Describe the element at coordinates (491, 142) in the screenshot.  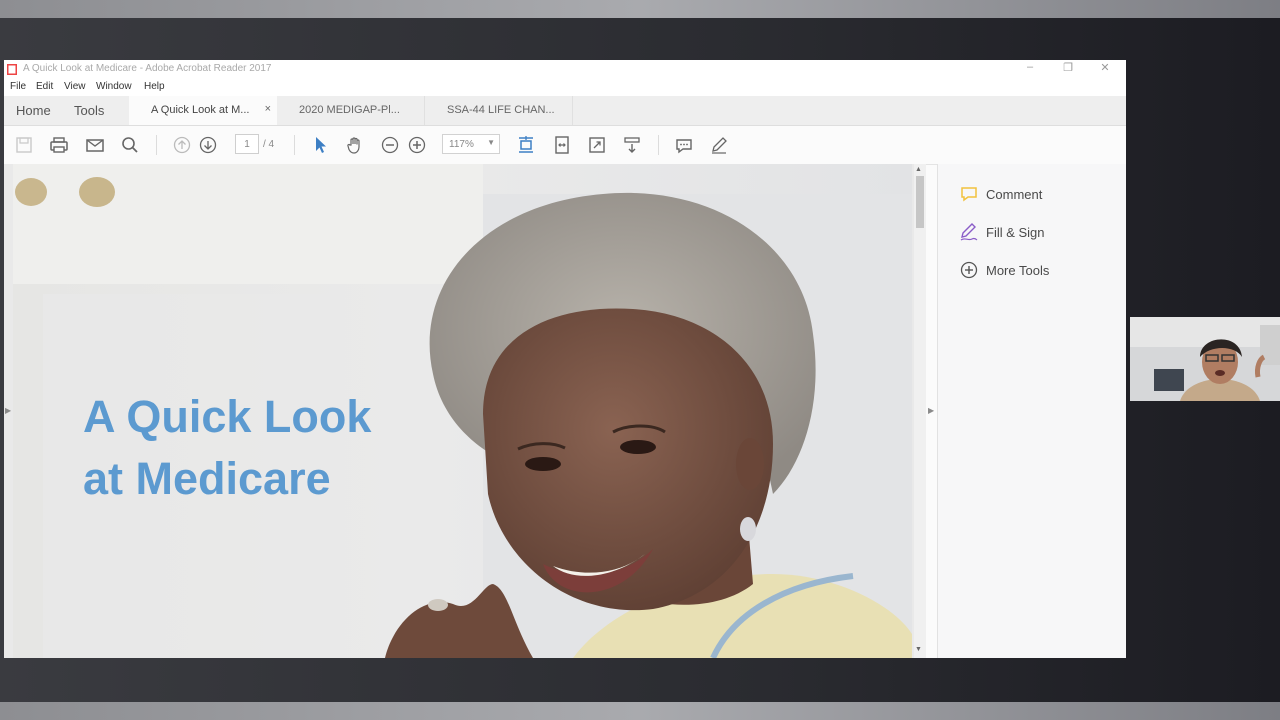
I see `chevron-down-icon: ▼` at that location.